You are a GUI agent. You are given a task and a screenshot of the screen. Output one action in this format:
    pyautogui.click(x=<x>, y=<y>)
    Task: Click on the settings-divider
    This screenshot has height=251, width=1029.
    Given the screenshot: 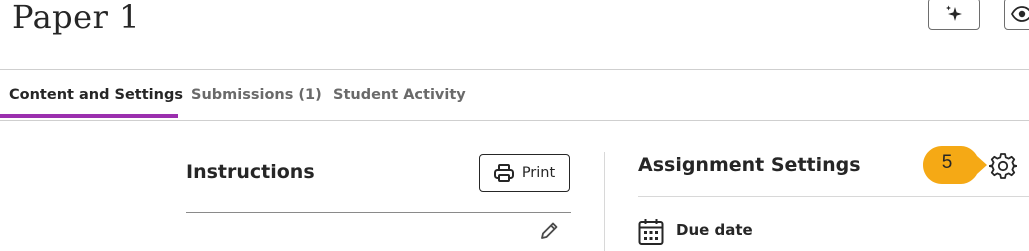 What is the action you would take?
    pyautogui.click(x=833, y=196)
    